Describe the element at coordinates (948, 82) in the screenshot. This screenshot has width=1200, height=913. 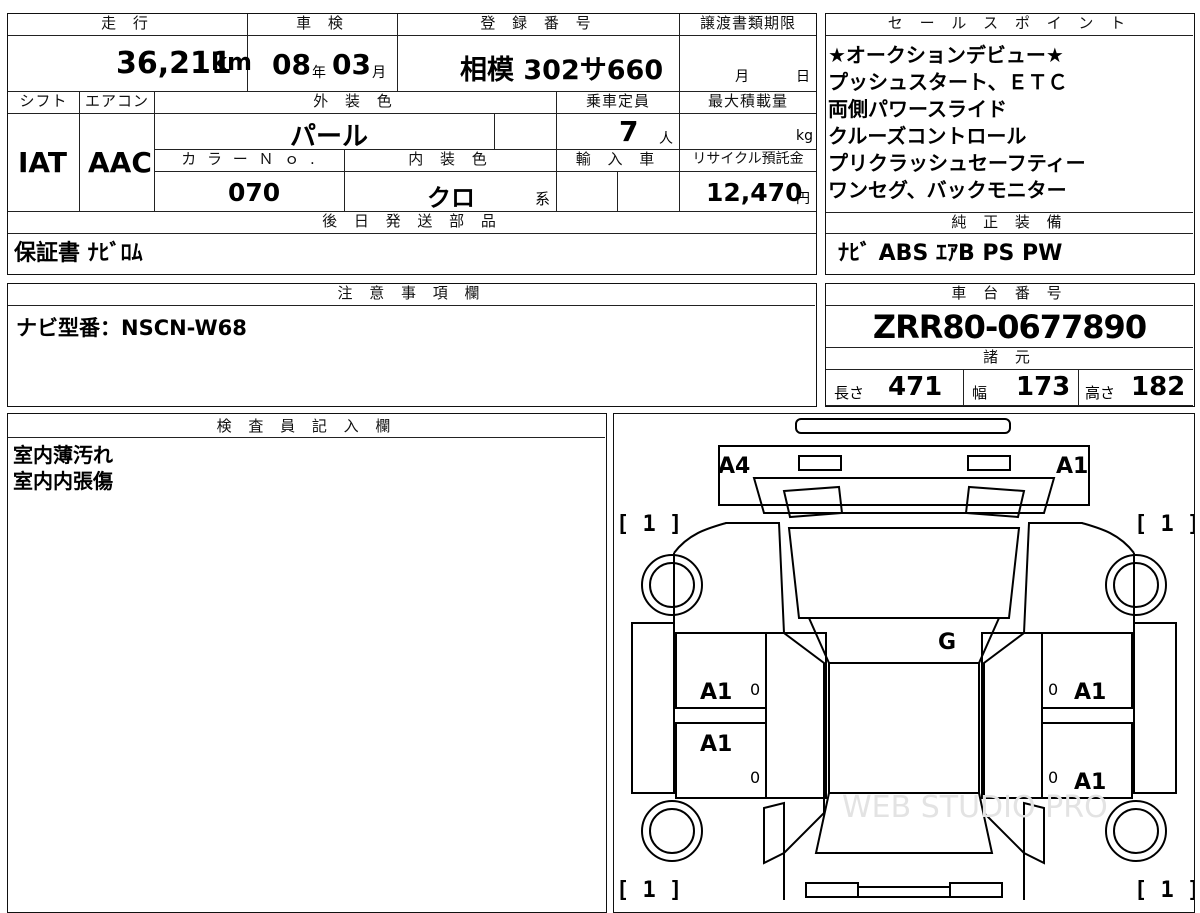
I see `sales-point-line: プッシュスタート、ＥＴＣ` at that location.